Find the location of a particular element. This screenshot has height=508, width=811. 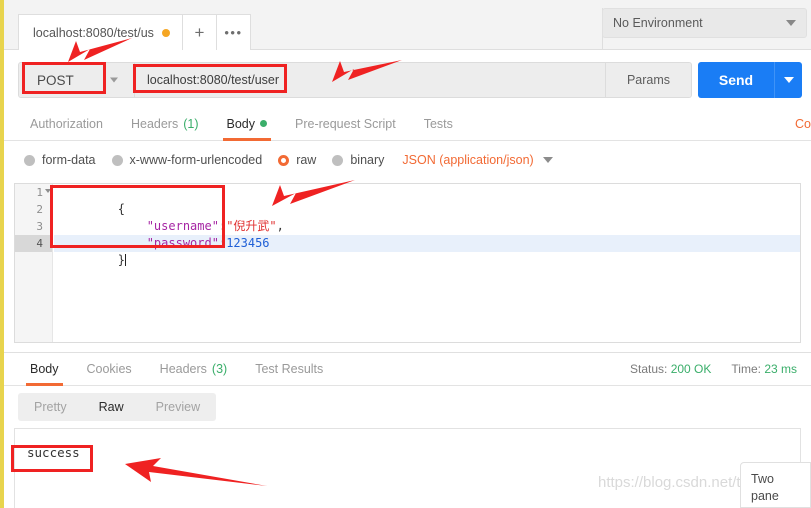

code-token-brace-open: { is located at coordinates (121, 209).